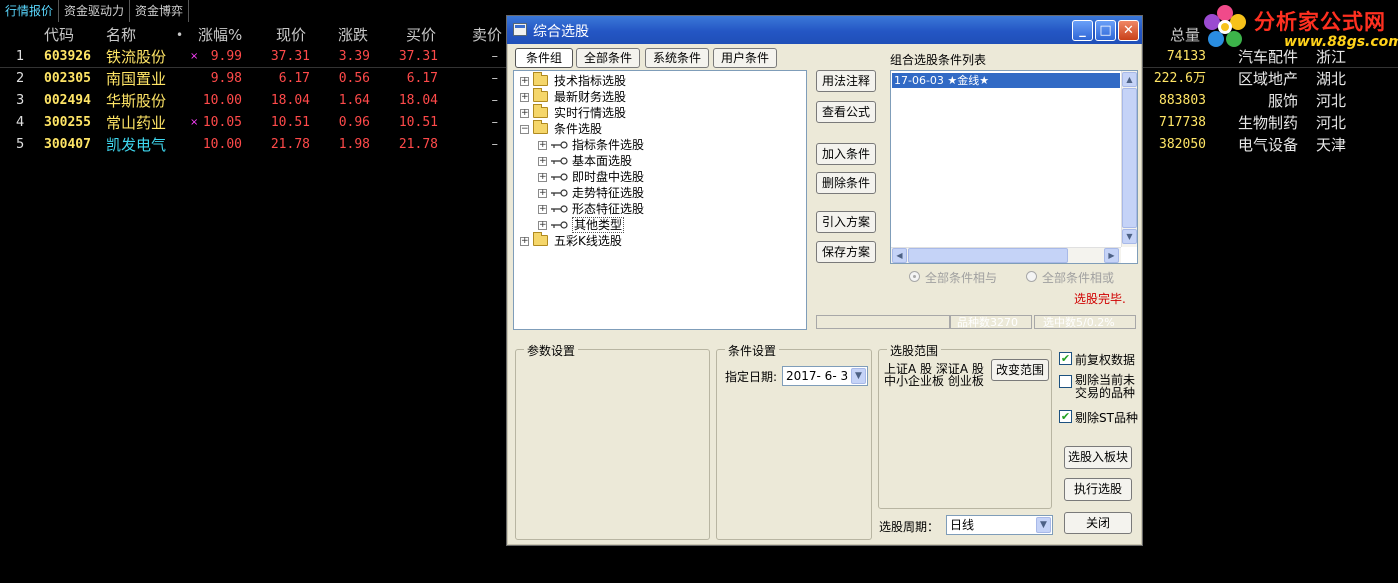 Image resolution: width=1398 pixels, height=583 pixels. I want to click on scroll-down-icon: ▼, so click(1129, 236).